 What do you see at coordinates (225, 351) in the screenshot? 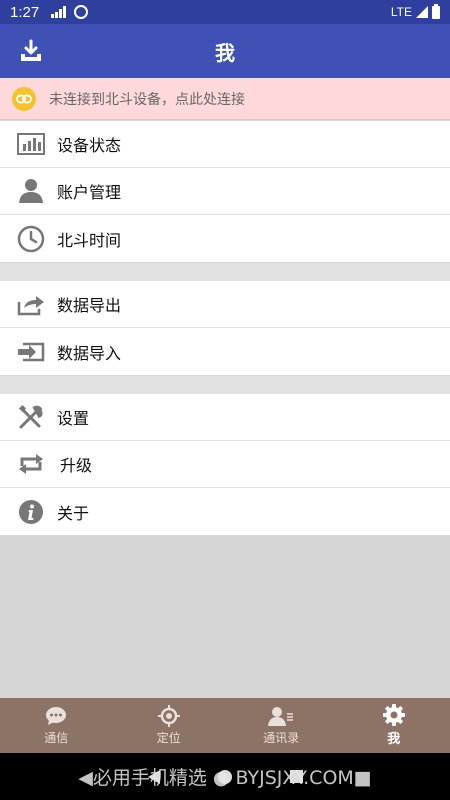
I see `menu-item-data-import: 数据导入` at bounding box center [225, 351].